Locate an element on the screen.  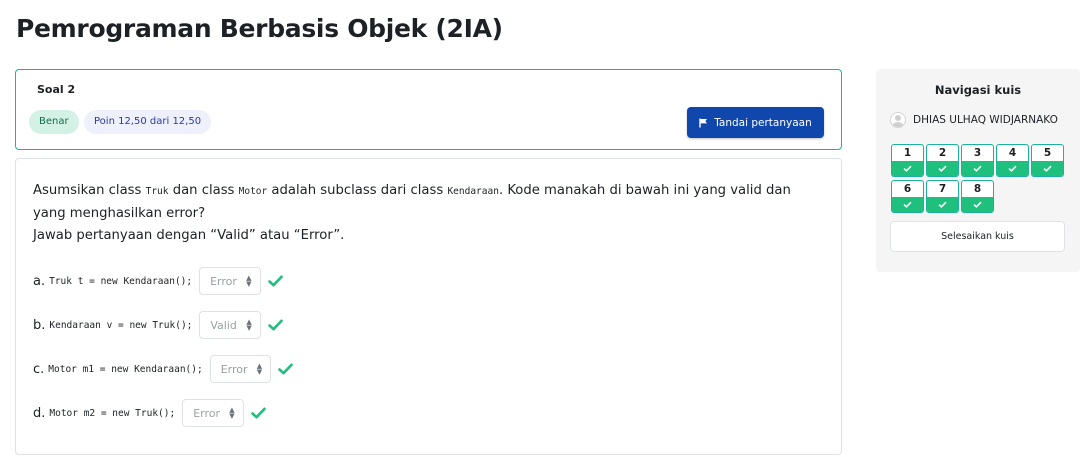
answer-row-b: b. Kendaraan v = new Truk(); Valid ▲ ▼ is located at coordinates (158, 325).